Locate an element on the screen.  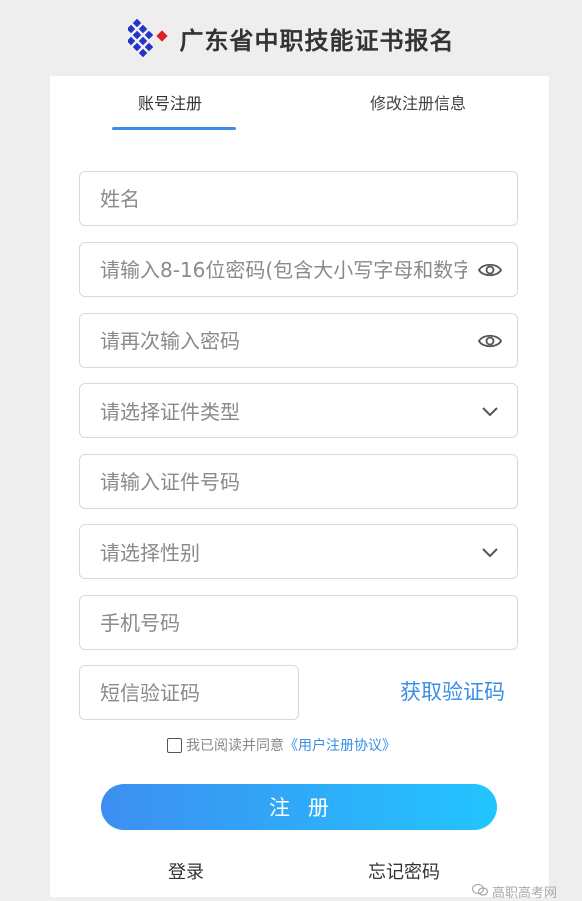
name-field is located at coordinates (298, 198).